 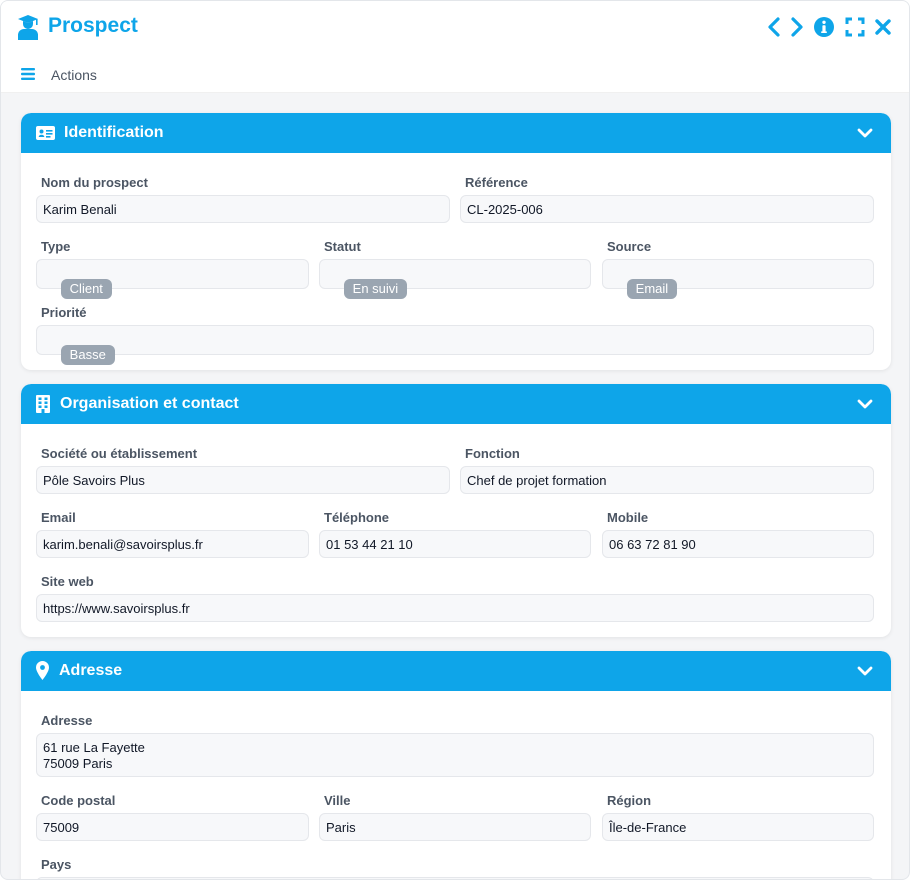 I want to click on fonction-label: Fonction, so click(x=492, y=453).